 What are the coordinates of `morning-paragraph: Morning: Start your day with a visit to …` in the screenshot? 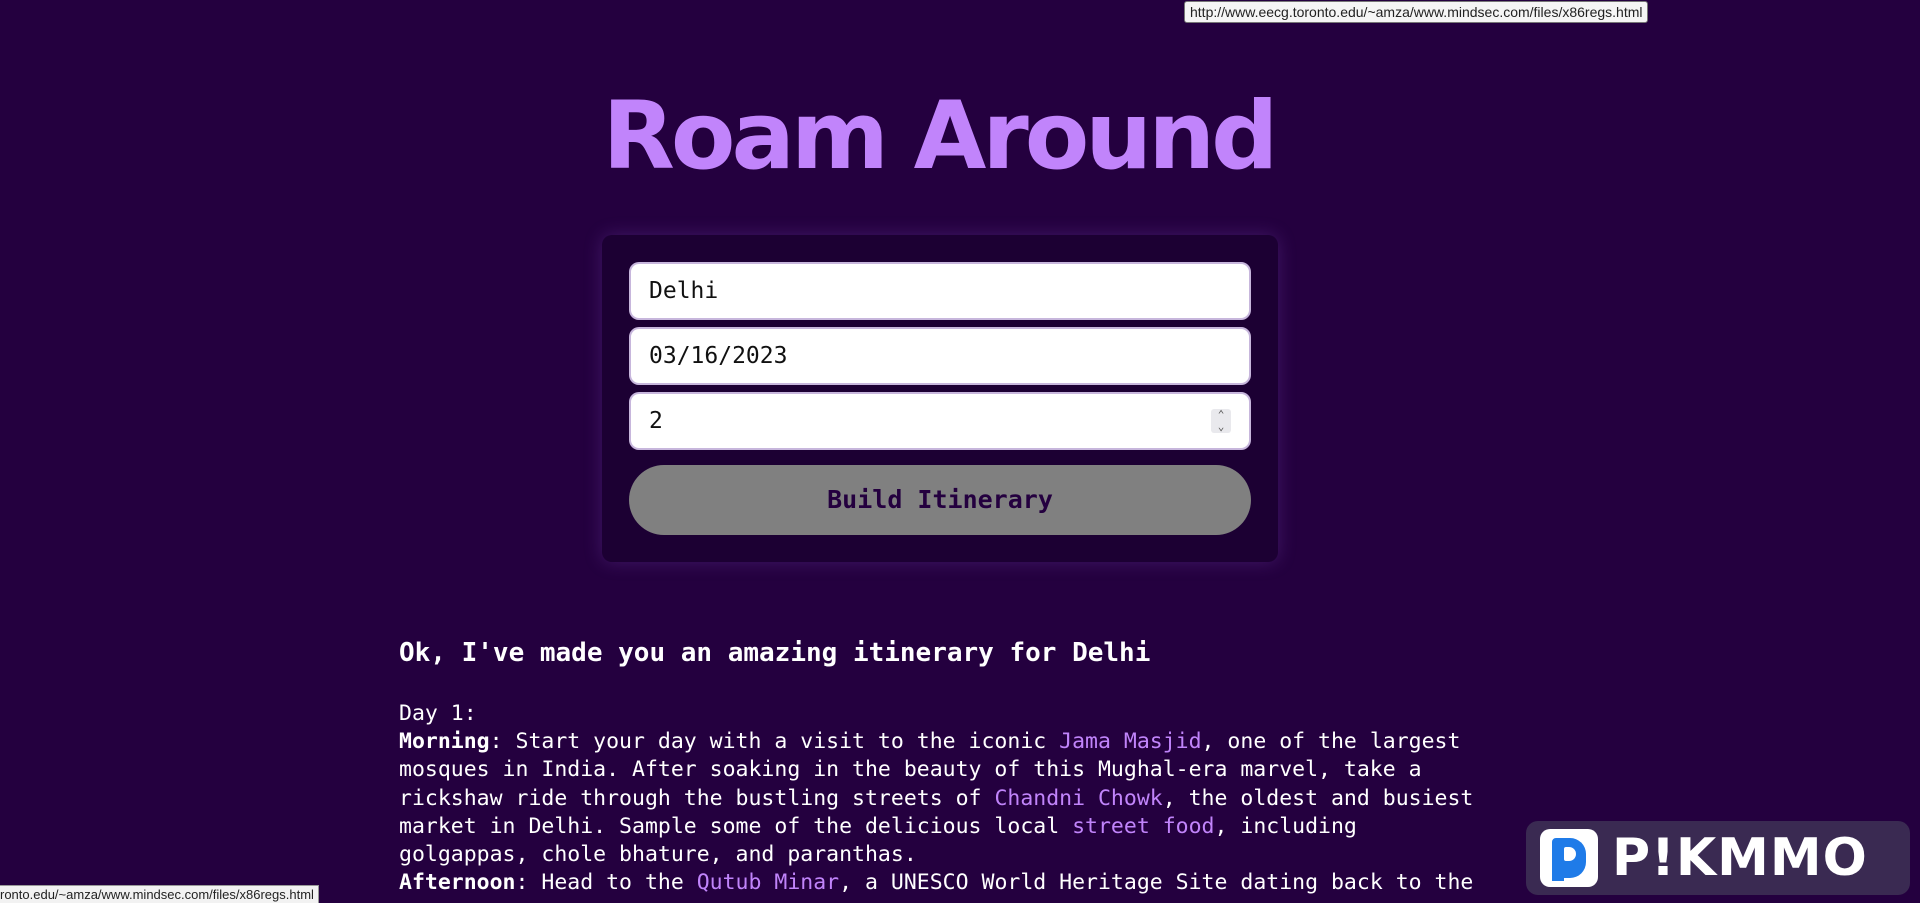 It's located at (944, 798).